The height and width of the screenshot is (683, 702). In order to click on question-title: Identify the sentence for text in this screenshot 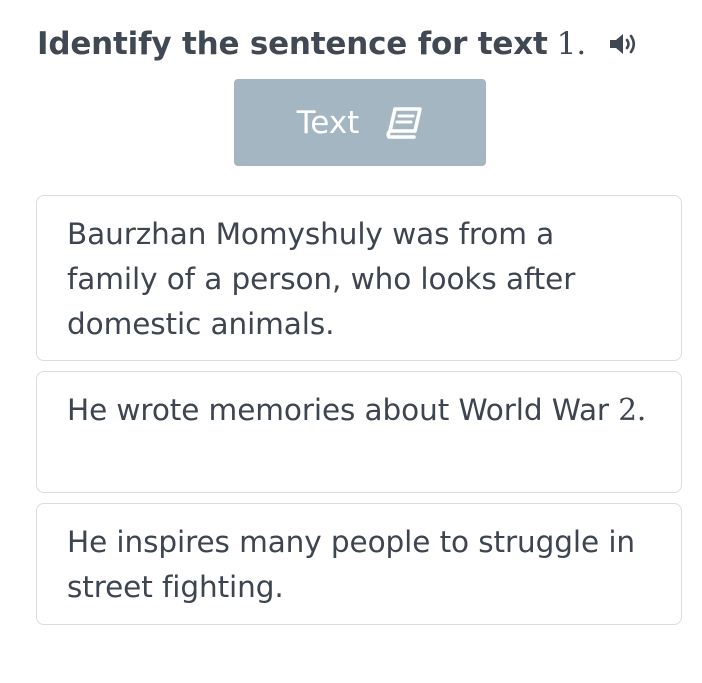, I will do `click(292, 44)`.